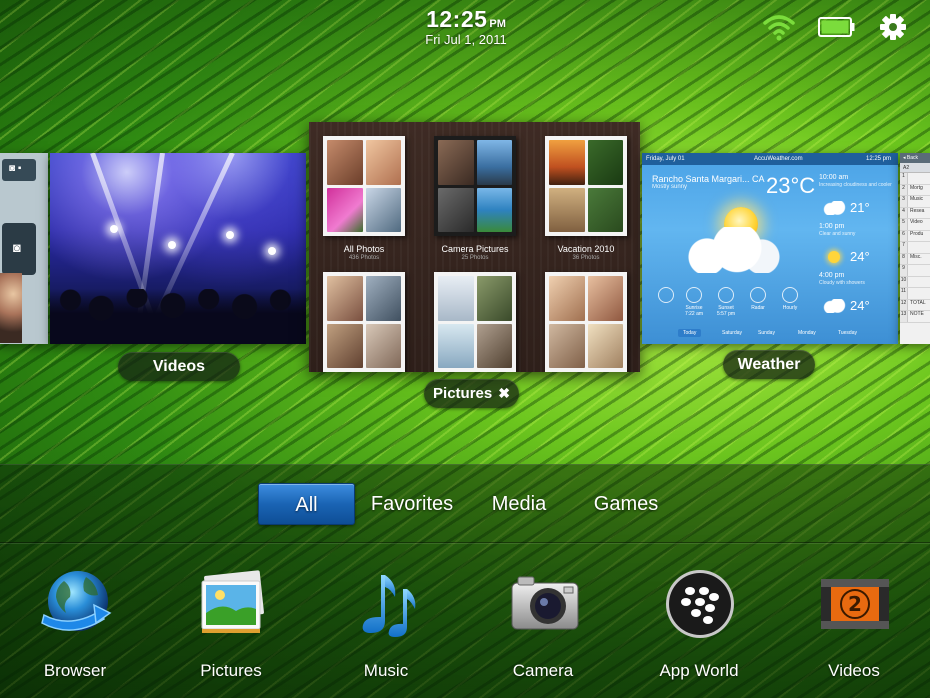 The height and width of the screenshot is (698, 930). What do you see at coordinates (893, 27) in the screenshot?
I see `gear-icon` at bounding box center [893, 27].